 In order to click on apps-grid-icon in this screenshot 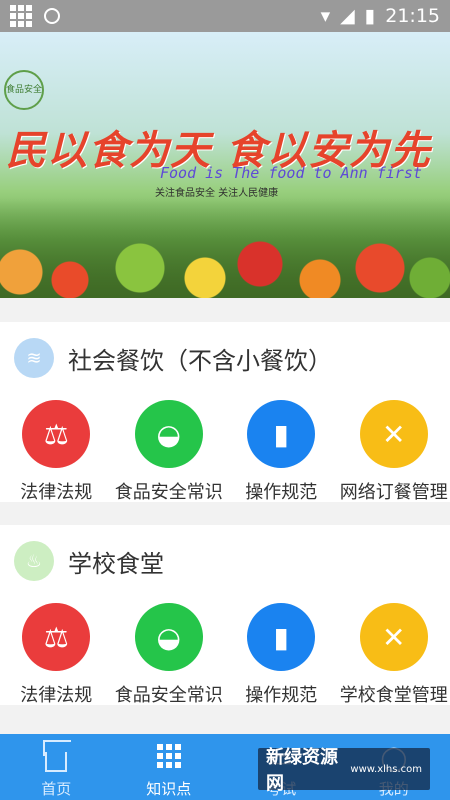, I will do `click(21, 16)`.